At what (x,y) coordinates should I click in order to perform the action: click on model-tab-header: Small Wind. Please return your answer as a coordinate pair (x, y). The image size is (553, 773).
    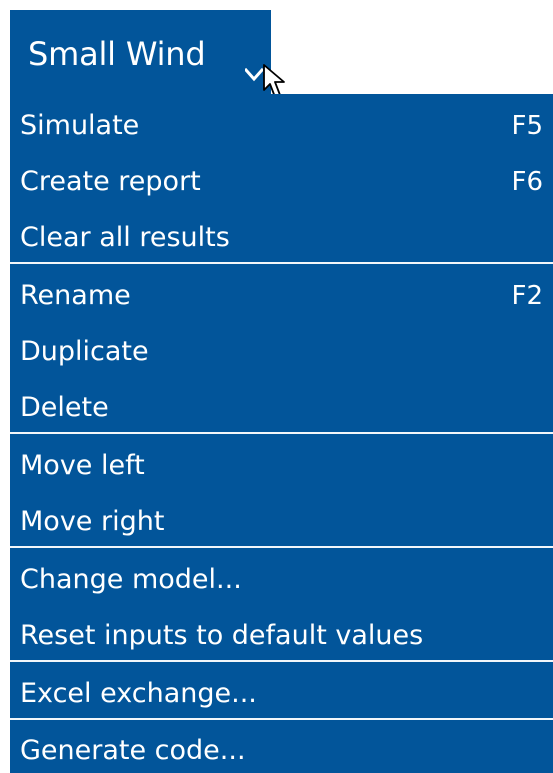
    Looking at the image, I should click on (147, 54).